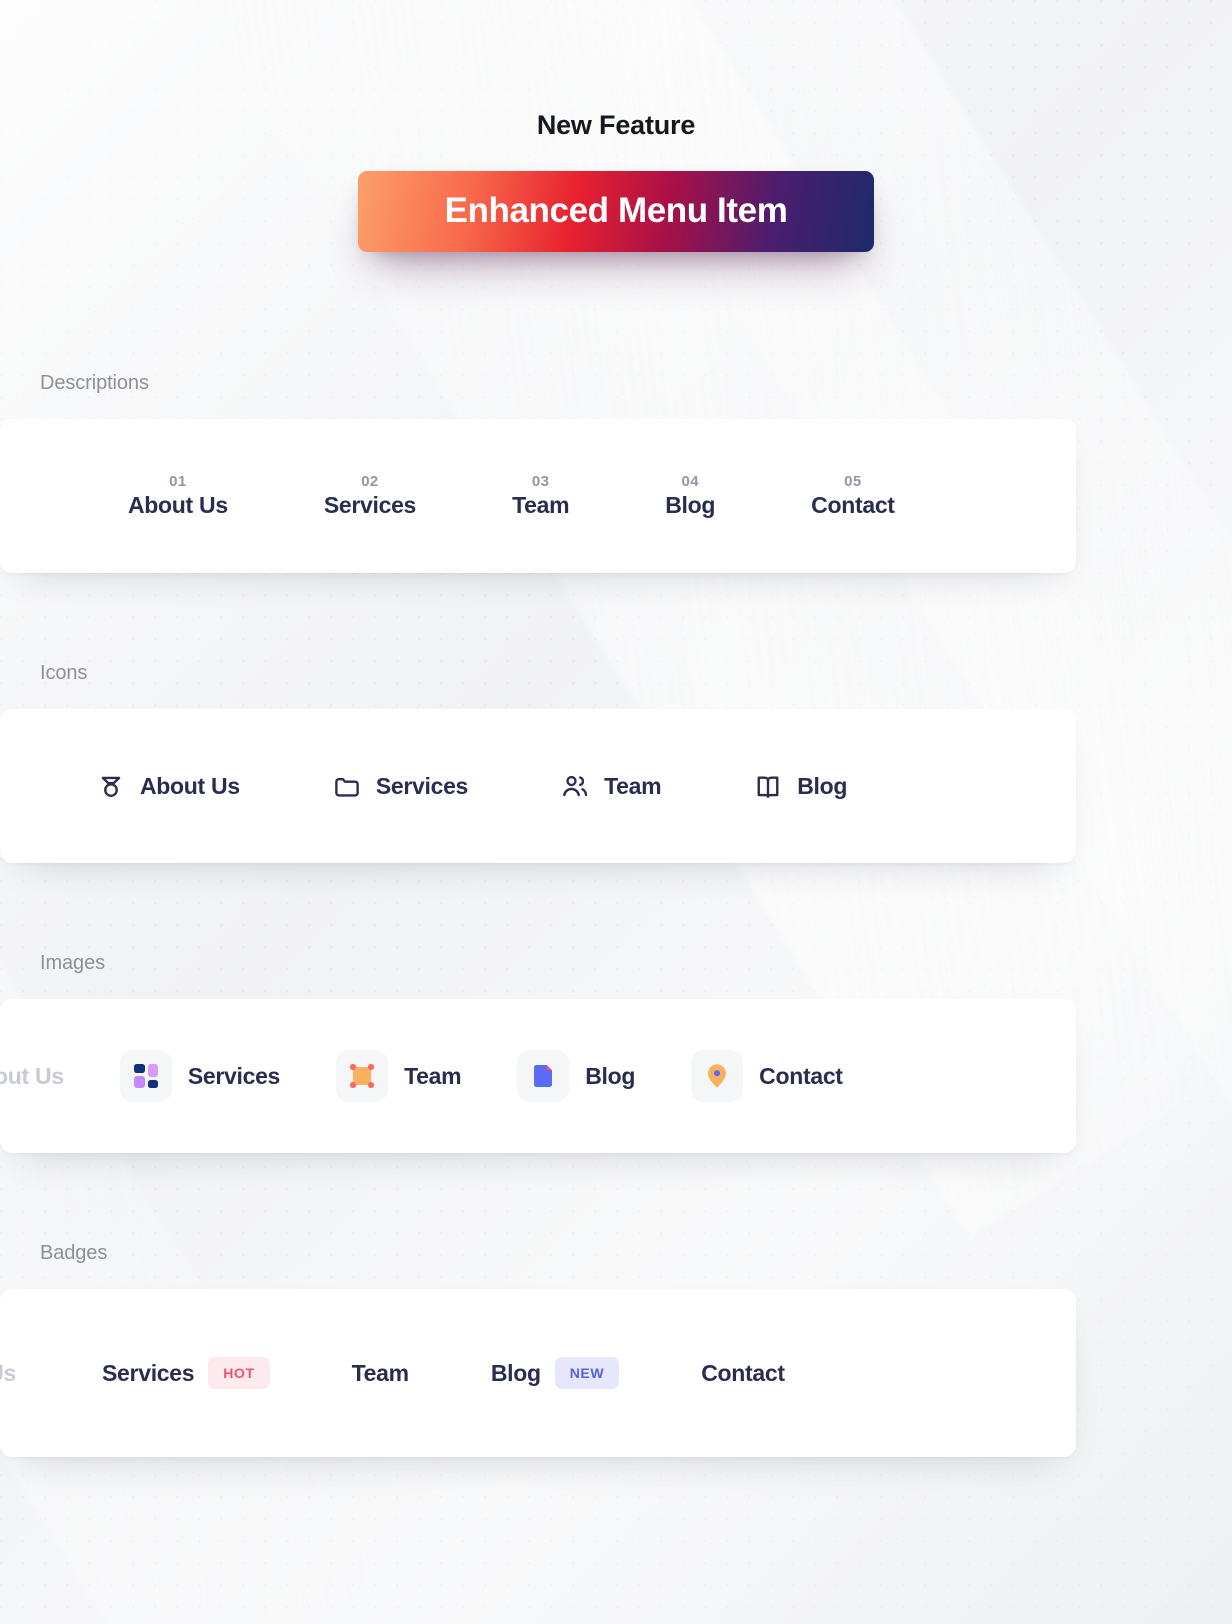  Describe the element at coordinates (540, 481) in the screenshot. I see `menu-item-number: 03` at that location.